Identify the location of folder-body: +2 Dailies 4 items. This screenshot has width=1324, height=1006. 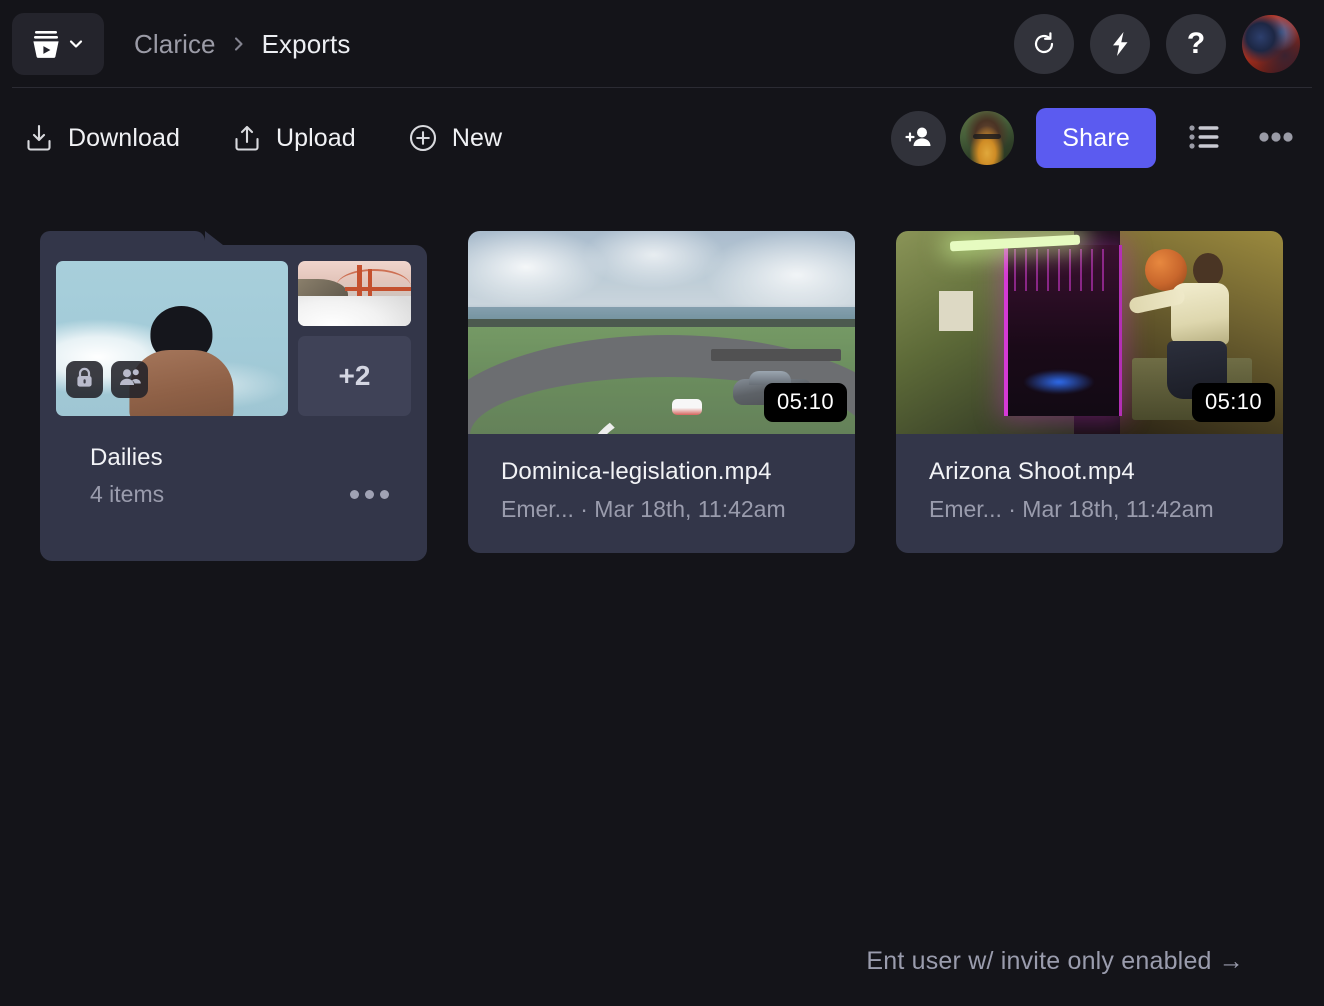
(233, 403).